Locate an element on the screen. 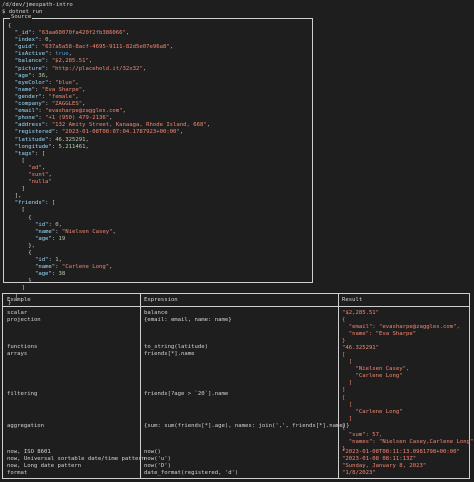  example-cell: filtering is located at coordinates (22, 394).